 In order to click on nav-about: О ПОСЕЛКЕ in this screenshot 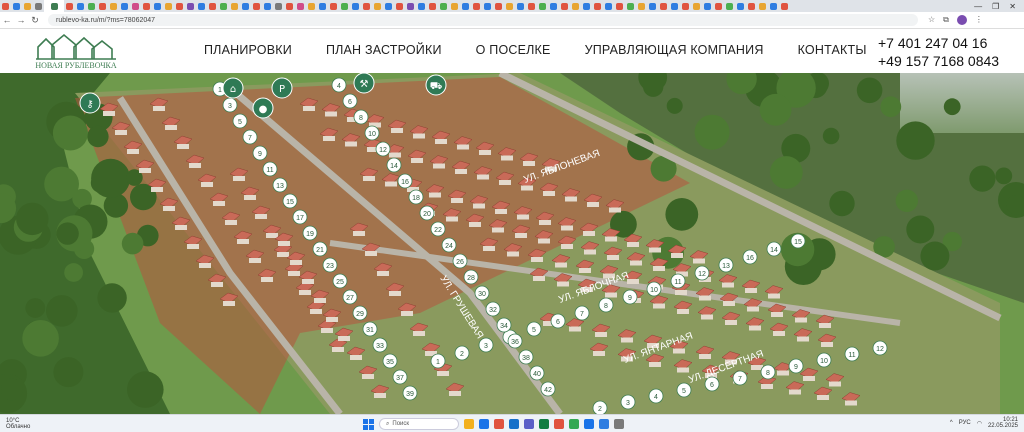, I will do `click(513, 50)`.